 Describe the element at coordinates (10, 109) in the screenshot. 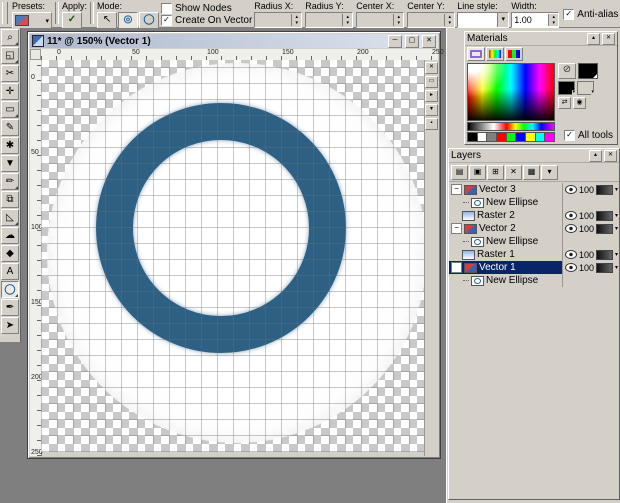

I see `selection-tool: ▭` at that location.